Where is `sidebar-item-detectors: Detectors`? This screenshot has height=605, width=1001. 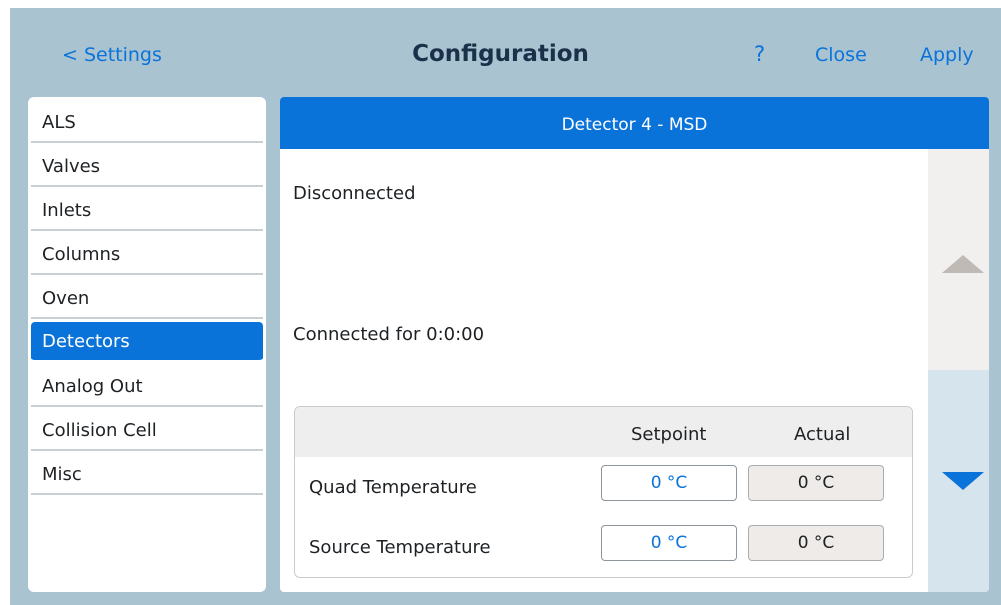 sidebar-item-detectors: Detectors is located at coordinates (147, 342).